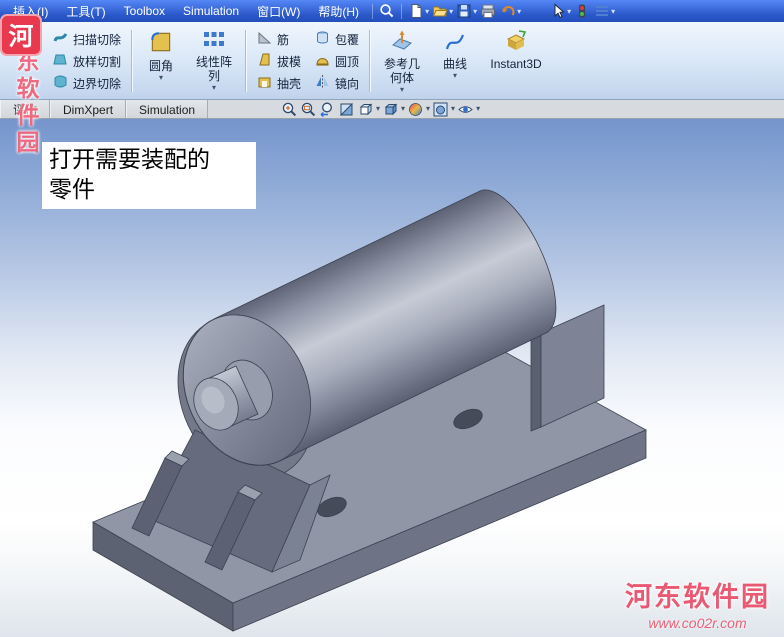 Image resolution: width=784 pixels, height=637 pixels. I want to click on mirror-button: 镜向, so click(337, 83).